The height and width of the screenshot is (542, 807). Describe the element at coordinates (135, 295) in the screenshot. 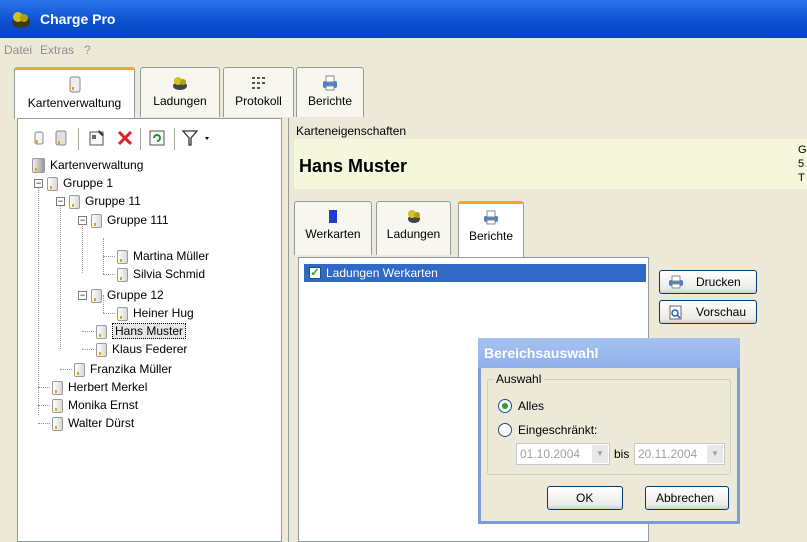

I see `tree-node-label: Gruppe 12` at that location.